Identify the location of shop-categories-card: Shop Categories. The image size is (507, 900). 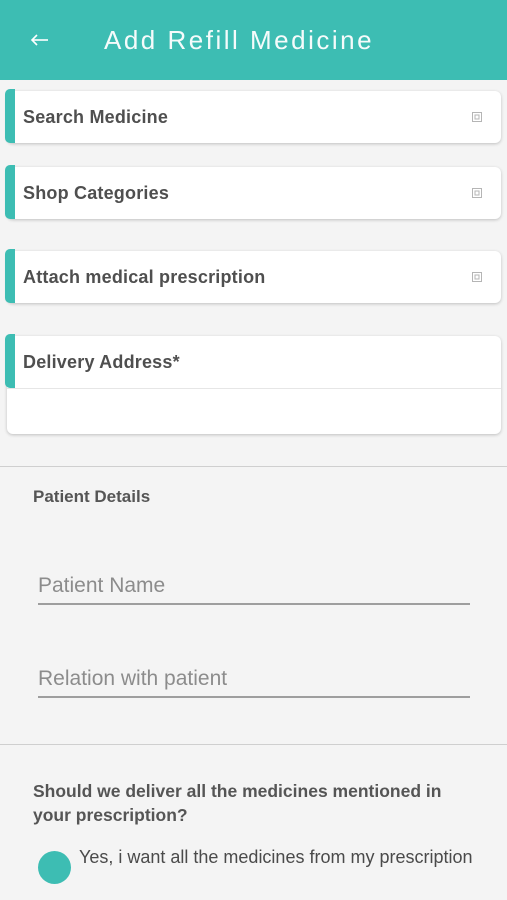
(253, 192).